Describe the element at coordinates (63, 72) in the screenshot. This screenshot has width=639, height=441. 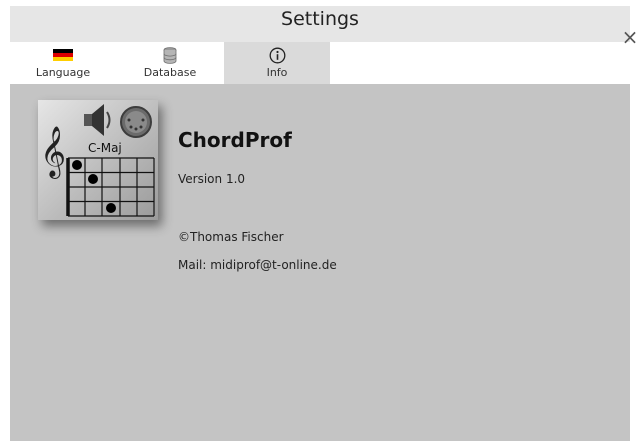
I see `tab-language-label: Language` at that location.